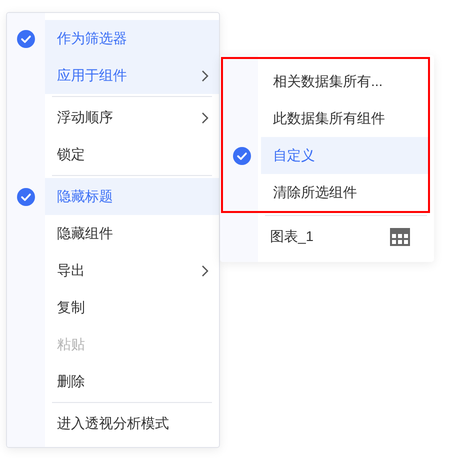 This screenshot has width=459, height=474. I want to click on component-item: 图表_1, so click(346, 236).